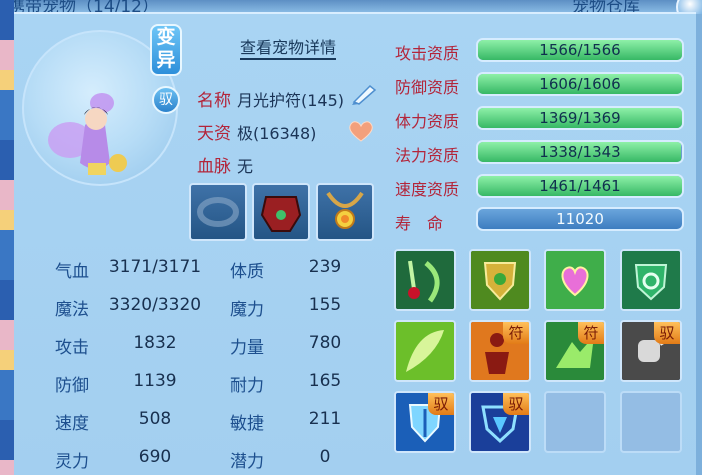 The height and width of the screenshot is (475, 702). What do you see at coordinates (72, 462) in the screenshot?
I see `stat-label-spirit: 灵力` at bounding box center [72, 462].